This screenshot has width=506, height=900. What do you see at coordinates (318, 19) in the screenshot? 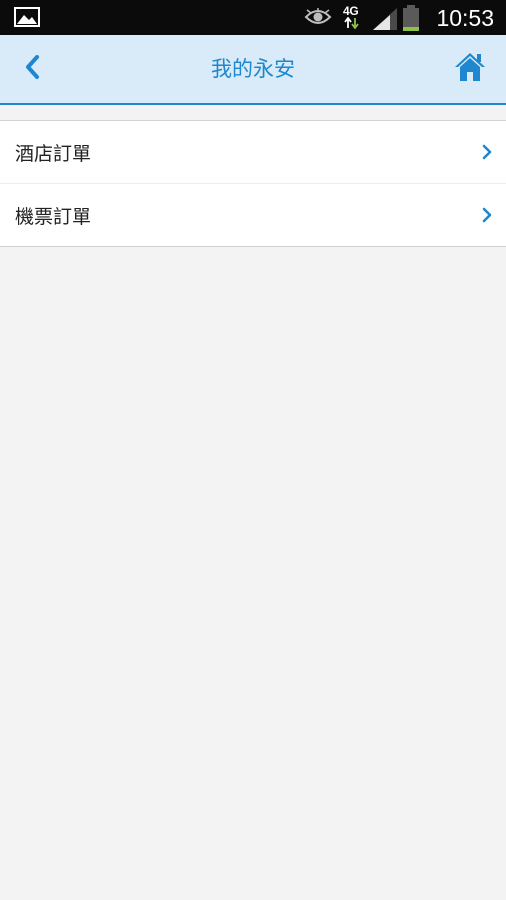
I see `eye-icon` at bounding box center [318, 19].